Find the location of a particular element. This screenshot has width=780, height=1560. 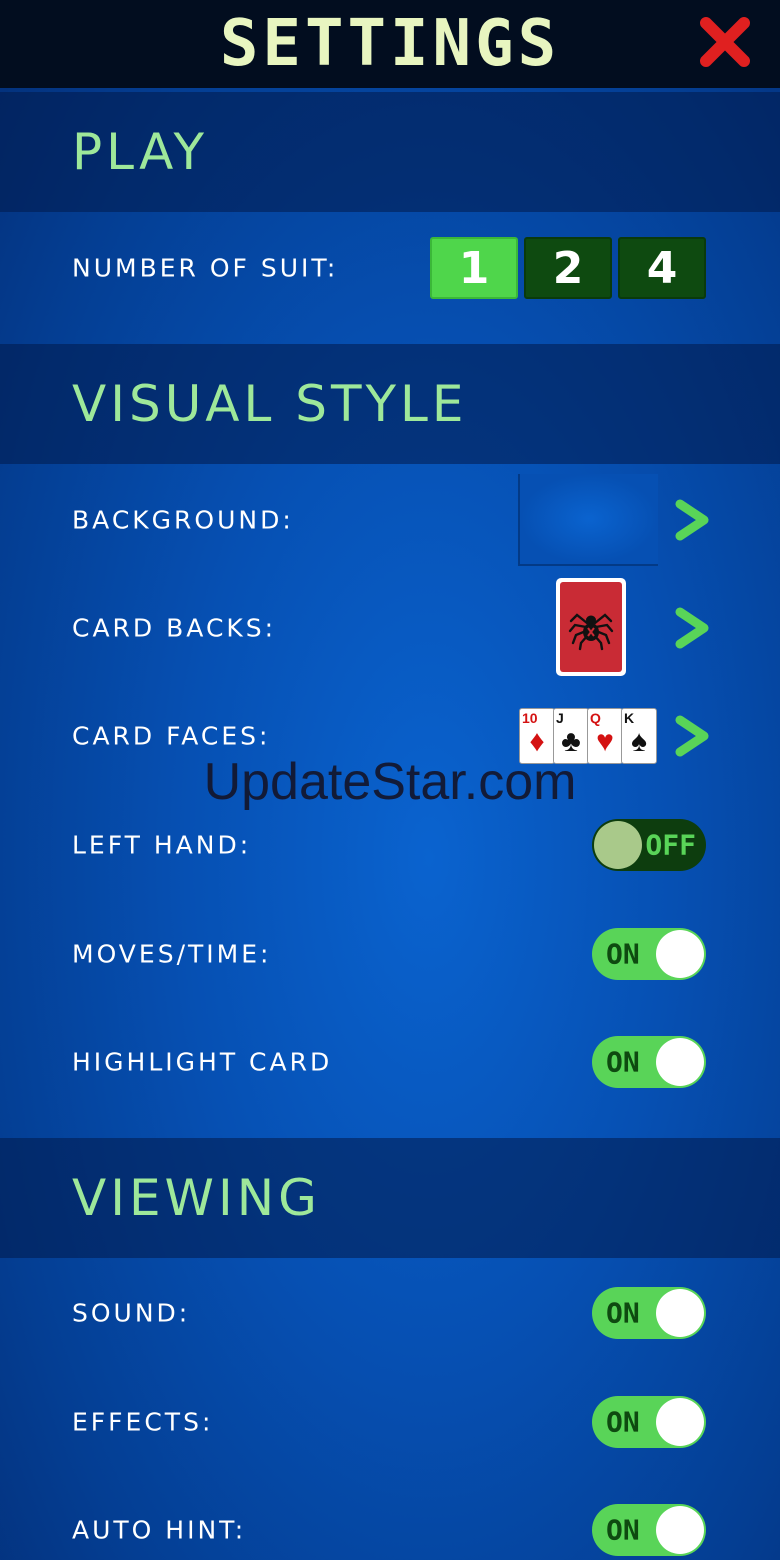

row-effects: EFFECTS: ON is located at coordinates (390, 1422).